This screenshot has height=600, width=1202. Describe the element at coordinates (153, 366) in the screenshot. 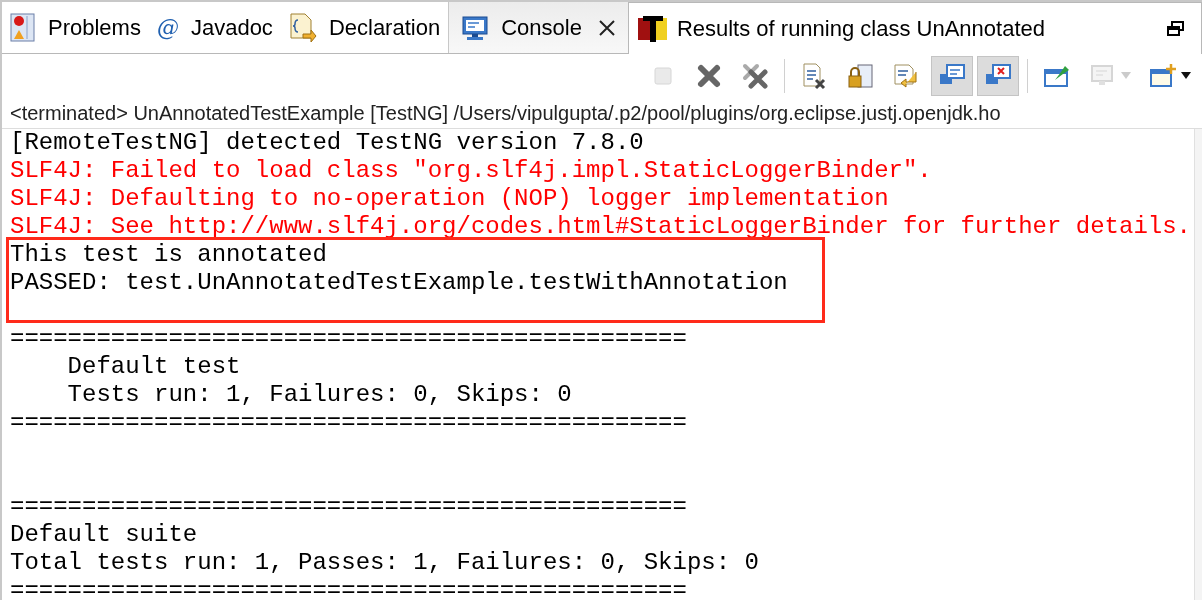

I see `console-line: Default test` at that location.